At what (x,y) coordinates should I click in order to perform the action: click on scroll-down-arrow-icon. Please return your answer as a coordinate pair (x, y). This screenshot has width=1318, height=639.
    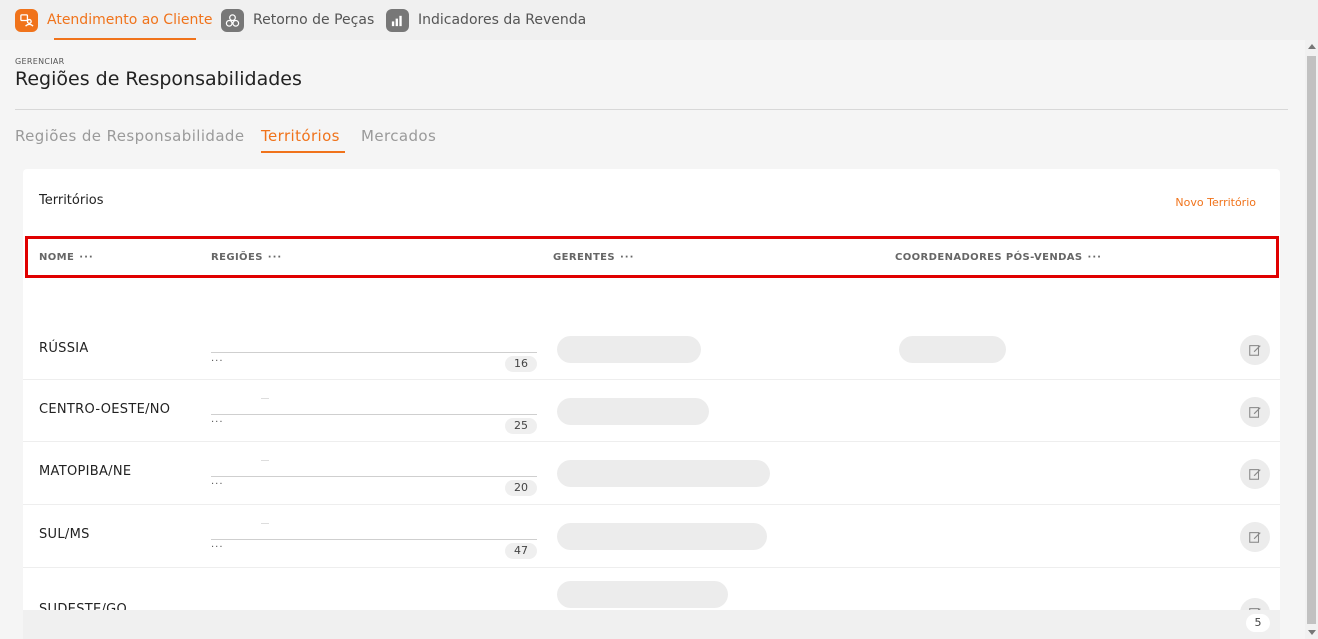
    Looking at the image, I should click on (1312, 632).